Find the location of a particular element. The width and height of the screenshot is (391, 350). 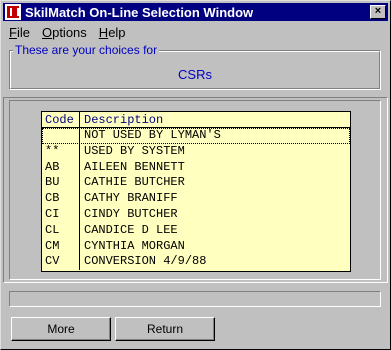

choices-legend: These are your choices for is located at coordinates (86, 50).